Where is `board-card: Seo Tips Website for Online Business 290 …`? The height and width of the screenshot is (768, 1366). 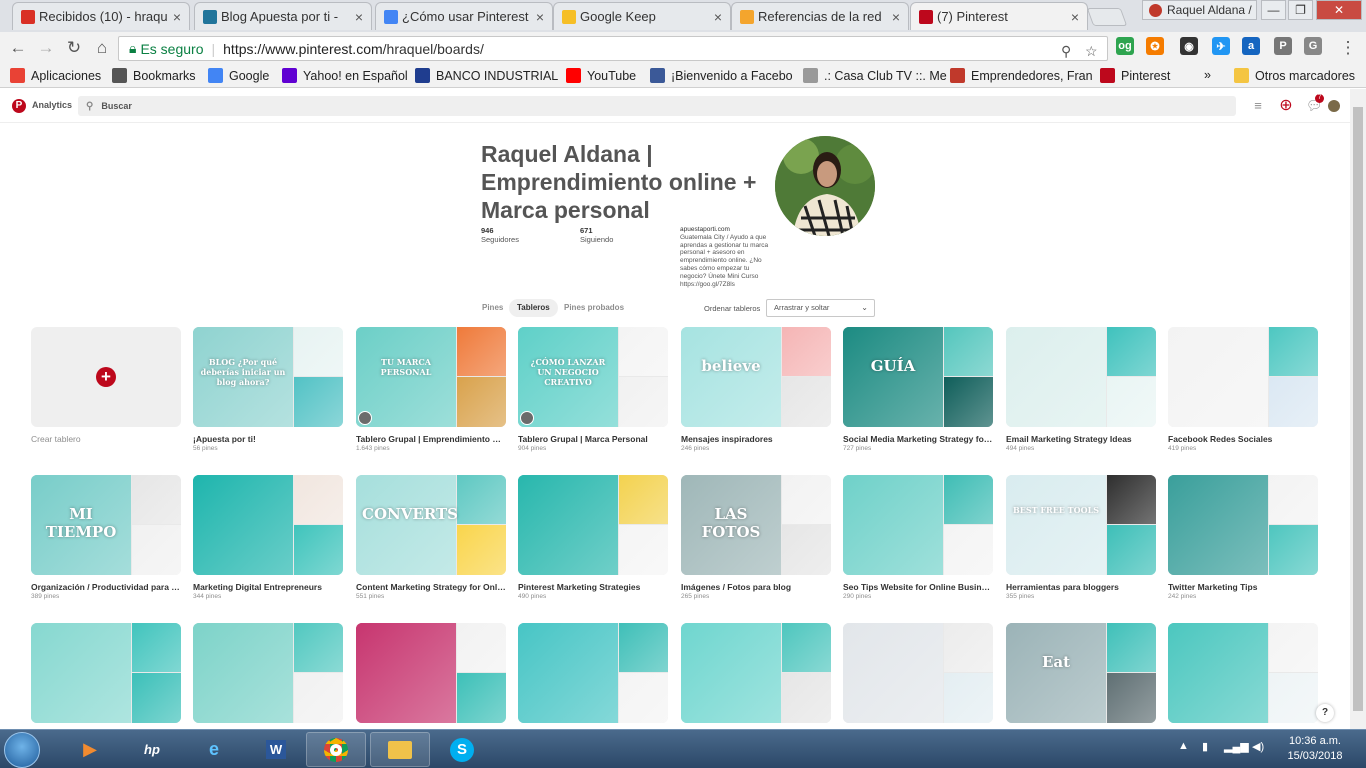
board-card: Seo Tips Website for Online Business 290 … is located at coordinates (918, 537).